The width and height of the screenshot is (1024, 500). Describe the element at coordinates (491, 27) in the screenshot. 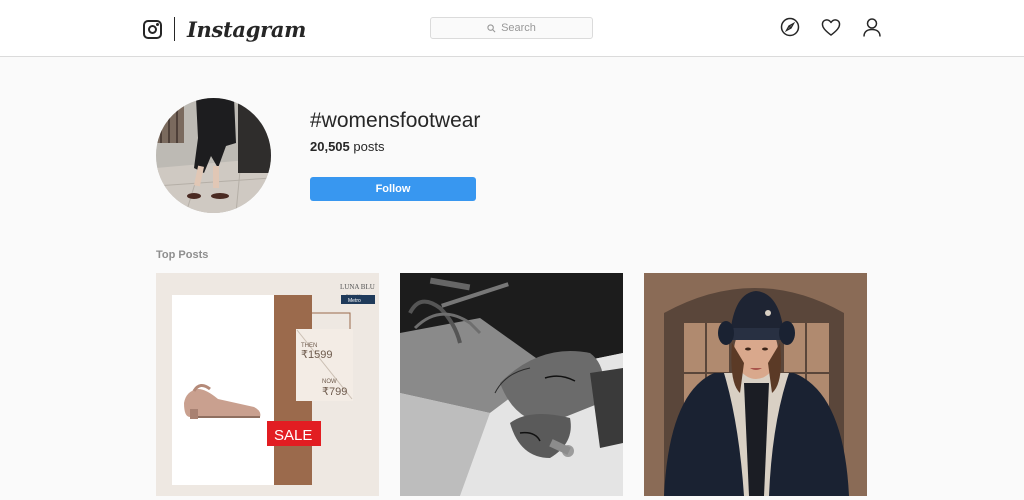

I see `search-icon` at that location.